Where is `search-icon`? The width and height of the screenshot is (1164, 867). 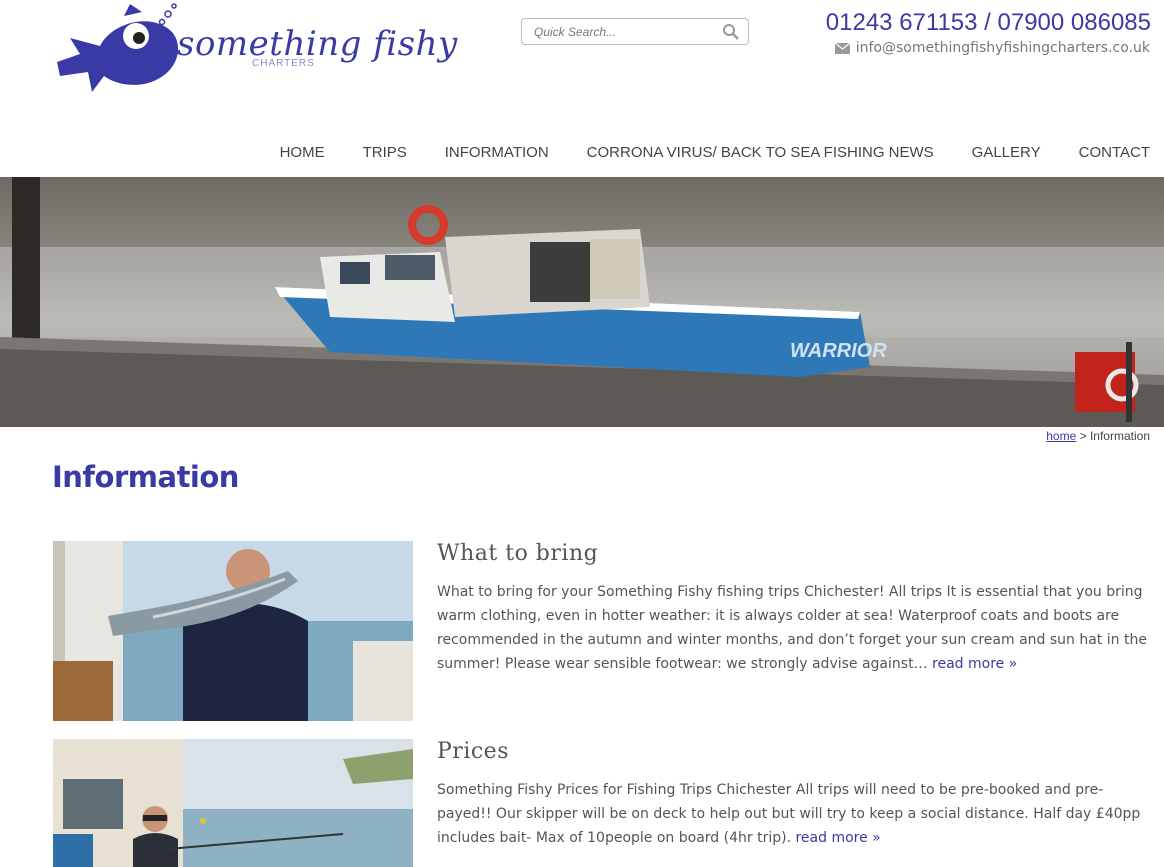
search-icon is located at coordinates (731, 32).